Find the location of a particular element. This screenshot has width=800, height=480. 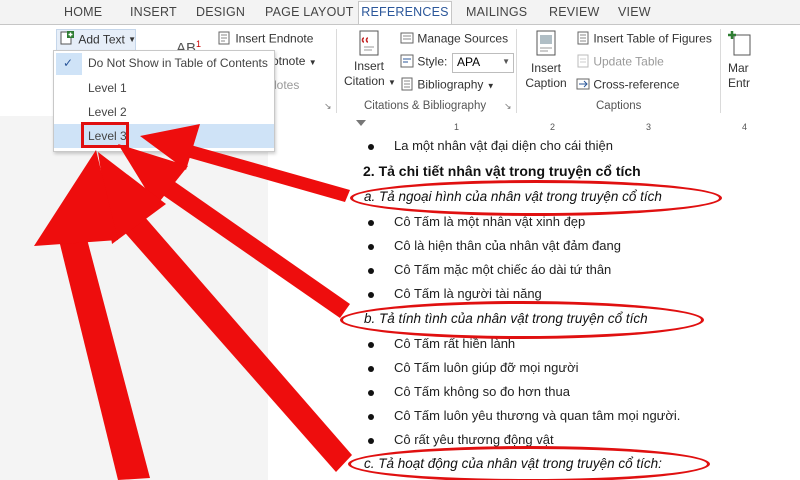

tab-insert: INSERT is located at coordinates (153, 12).